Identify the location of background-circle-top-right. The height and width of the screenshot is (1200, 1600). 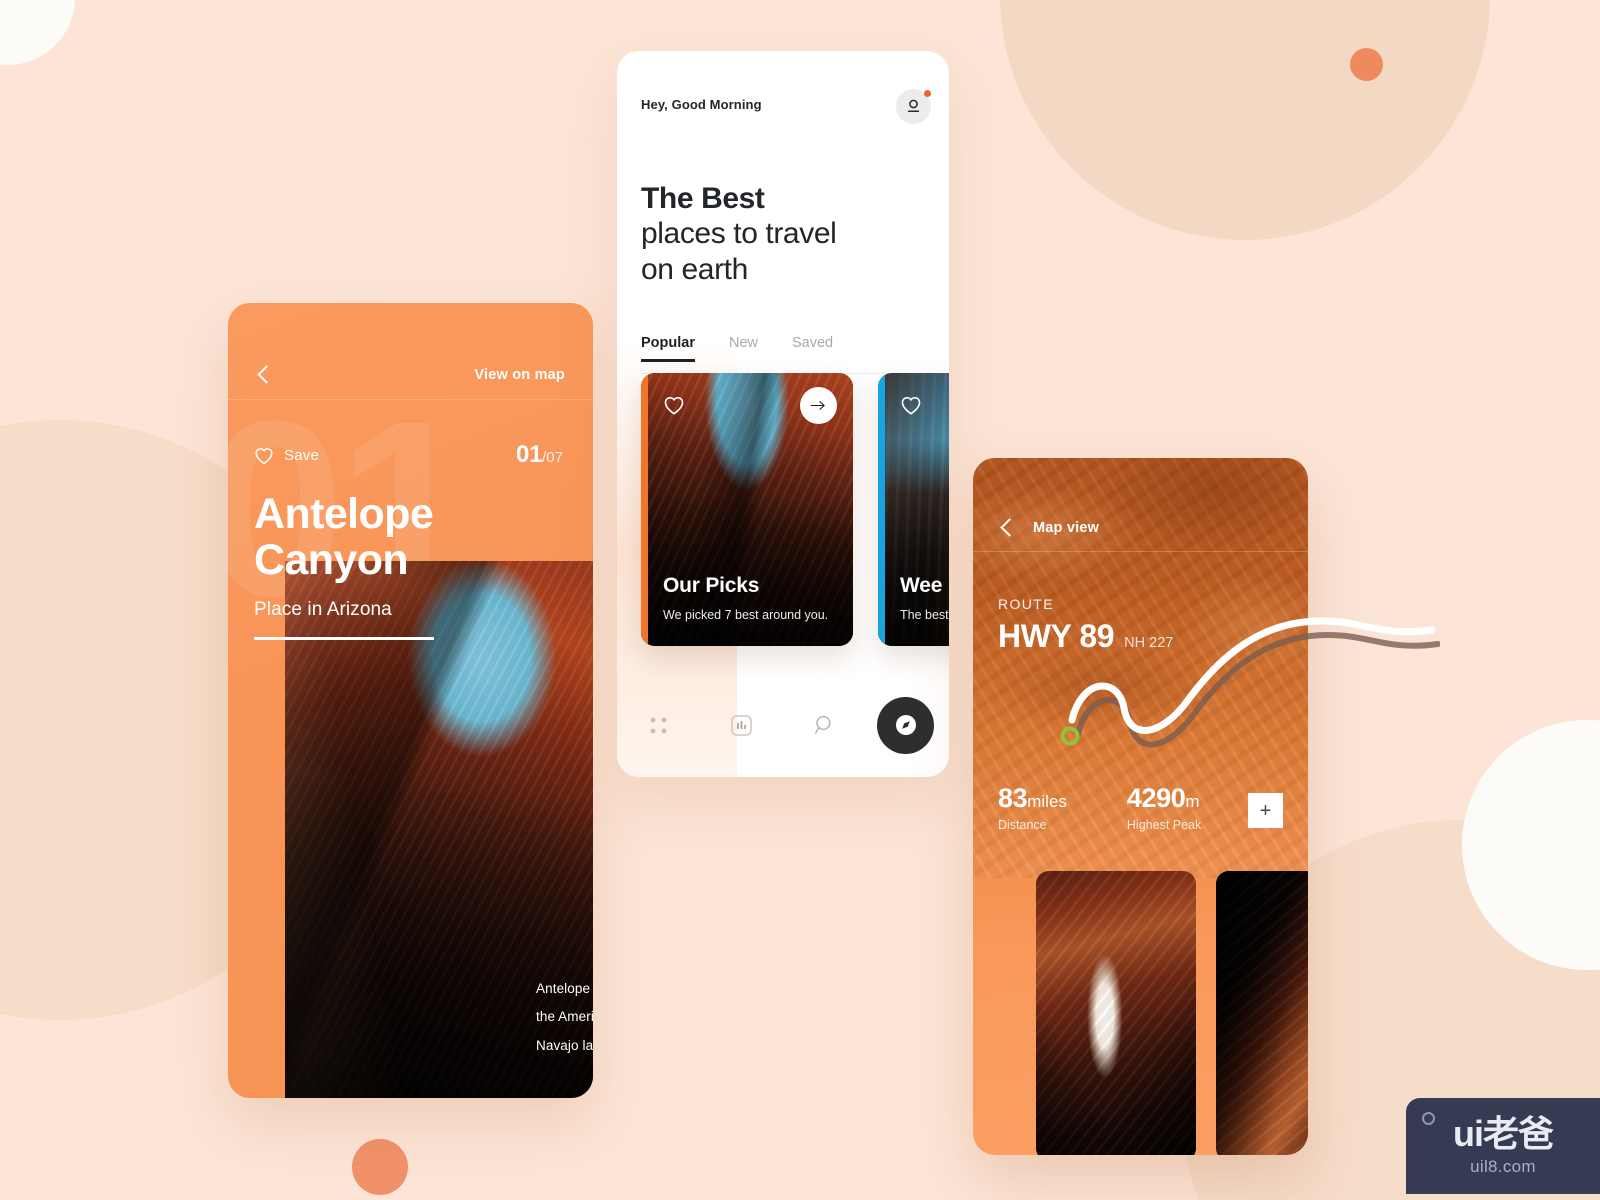
(1245, 120).